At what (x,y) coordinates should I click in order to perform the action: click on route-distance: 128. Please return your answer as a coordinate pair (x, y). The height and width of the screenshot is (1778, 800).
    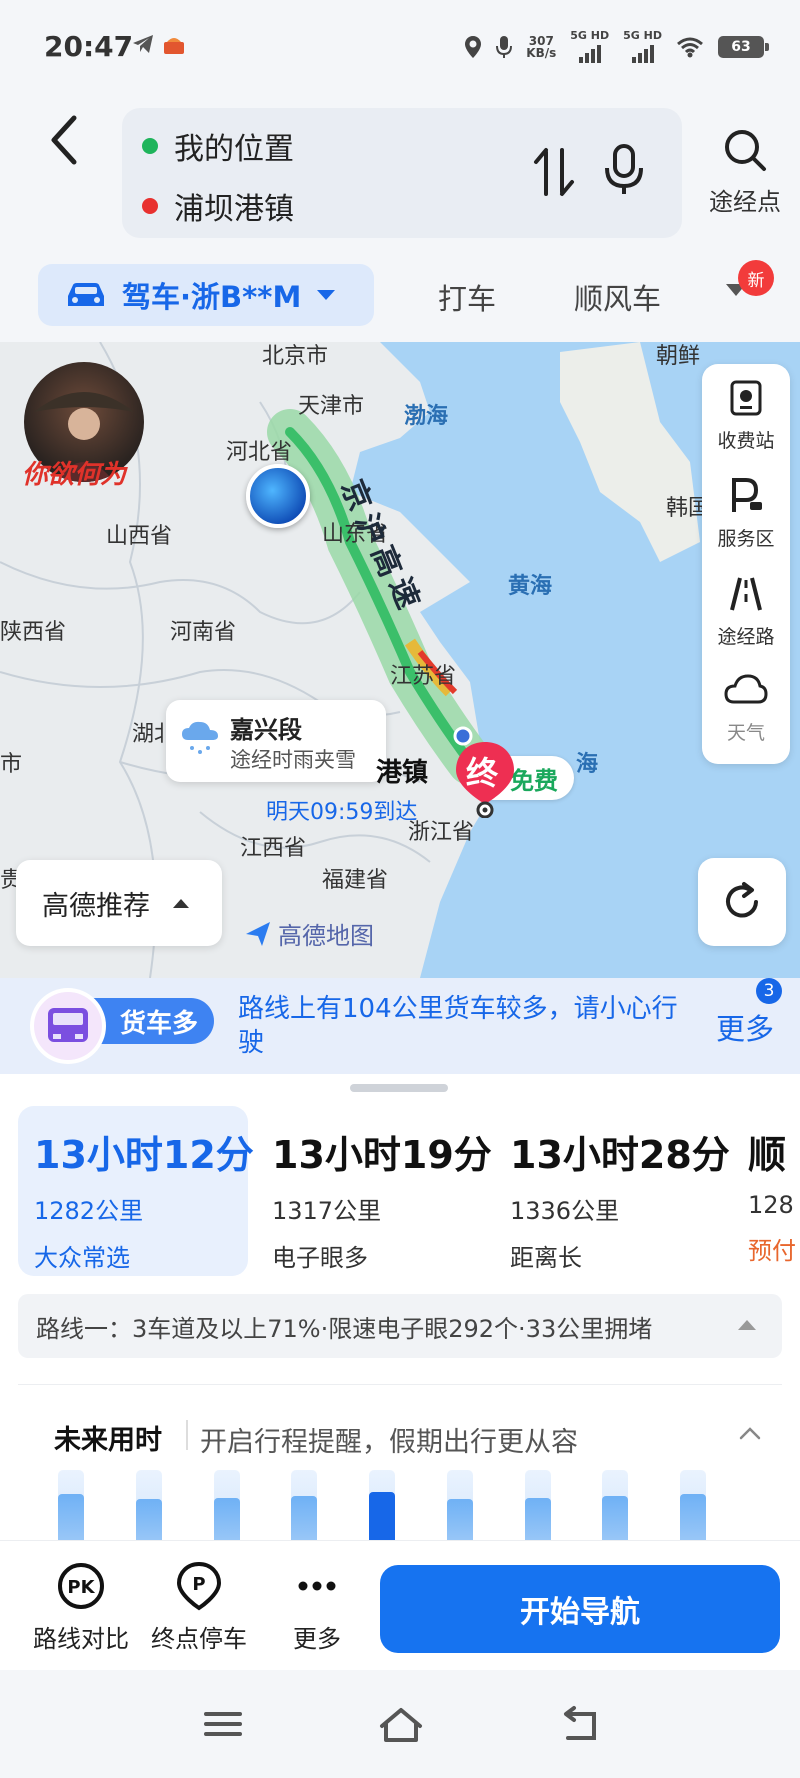
    Looking at the image, I should click on (771, 1205).